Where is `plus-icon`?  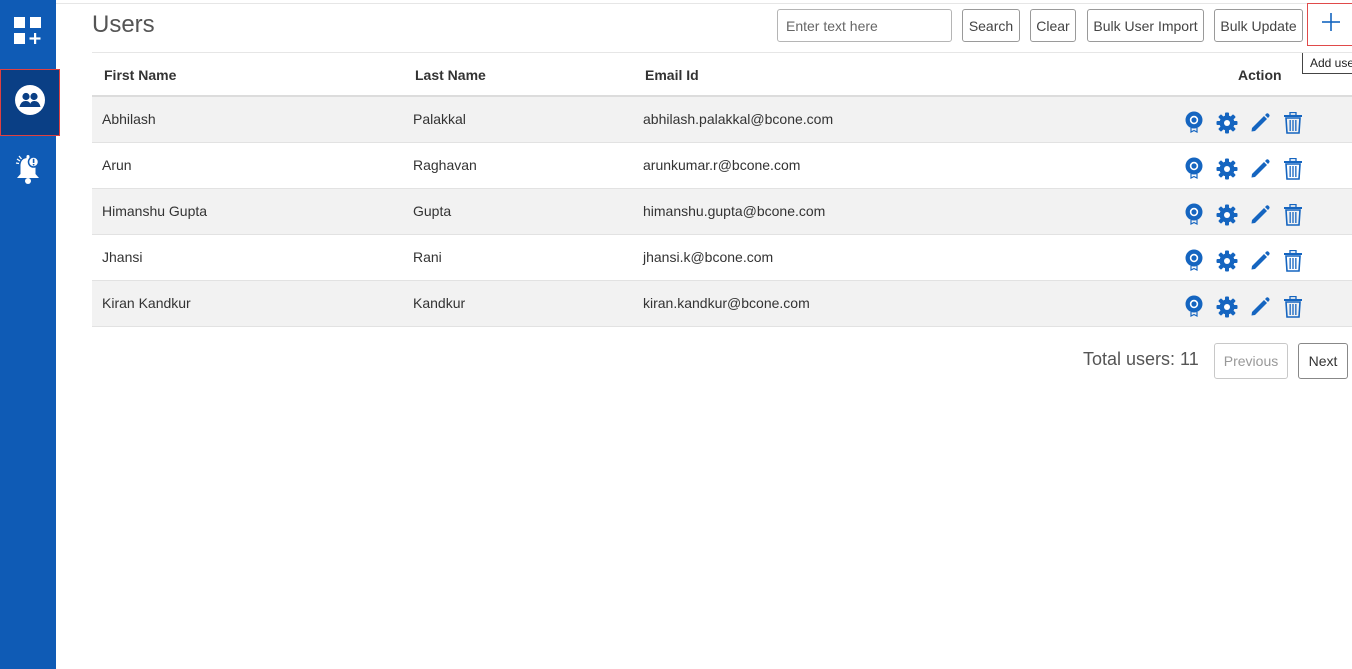 plus-icon is located at coordinates (1331, 24).